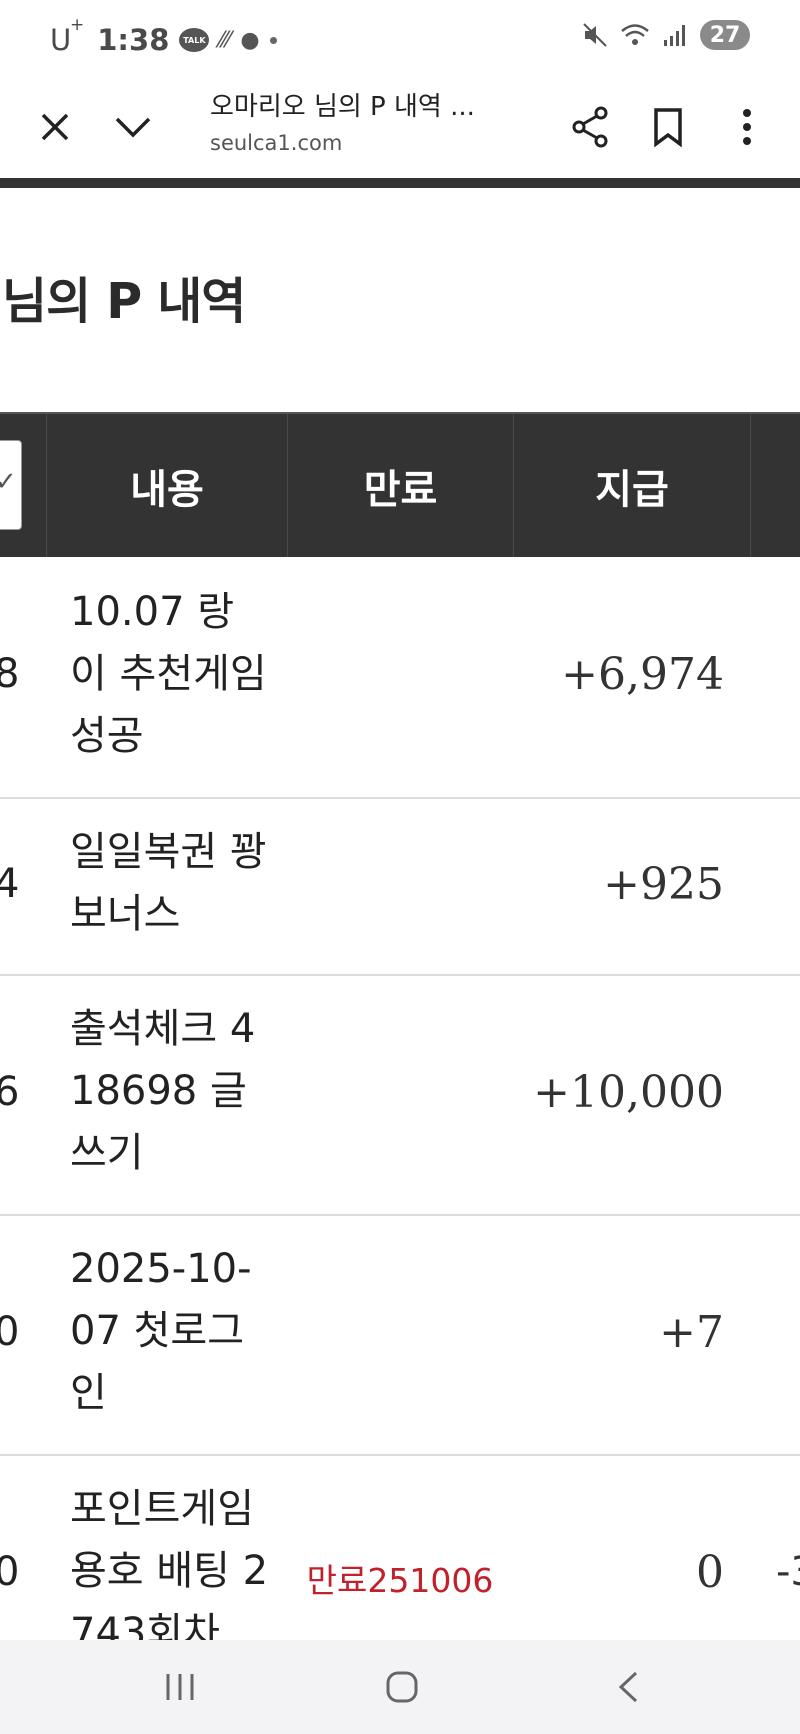  Describe the element at coordinates (10, 674) in the screenshot. I see `row-left-cell: 8` at that location.